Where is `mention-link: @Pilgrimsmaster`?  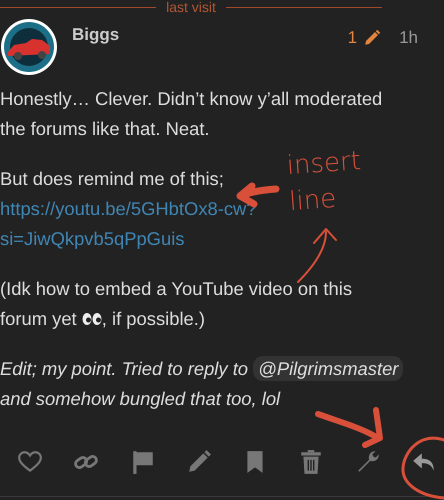 mention-link: @Pilgrimsmaster is located at coordinates (328, 368).